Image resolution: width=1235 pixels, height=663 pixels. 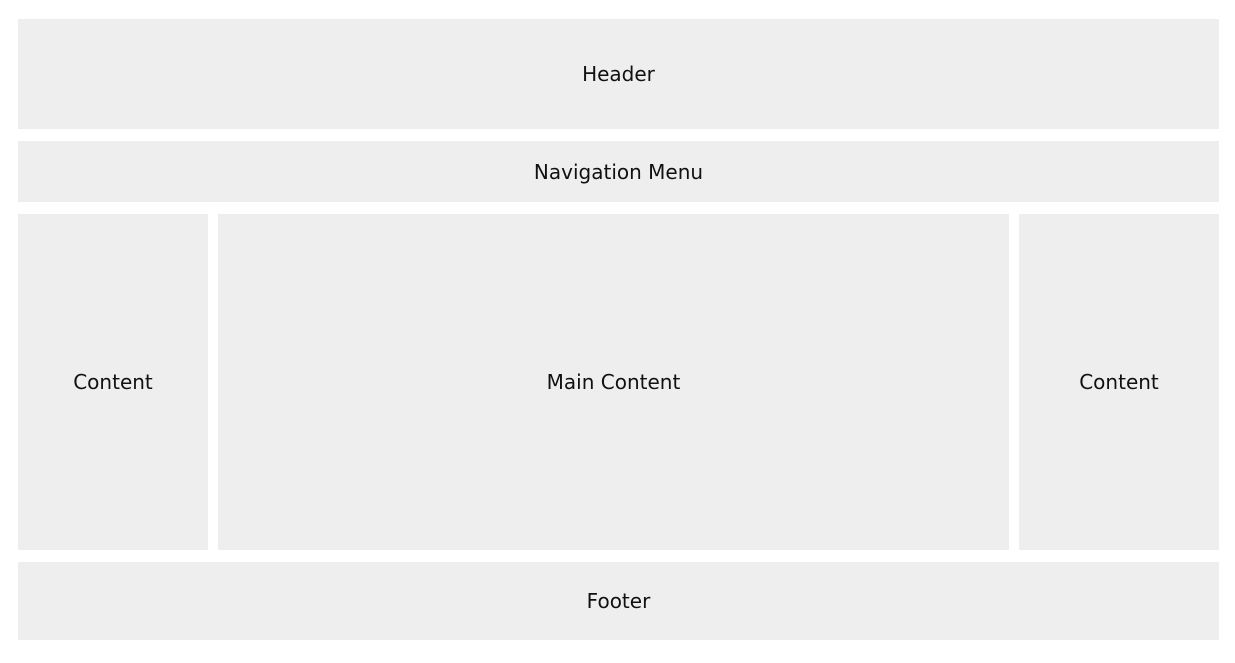 I want to click on navigation-menu: Navigation Menu, so click(x=618, y=171).